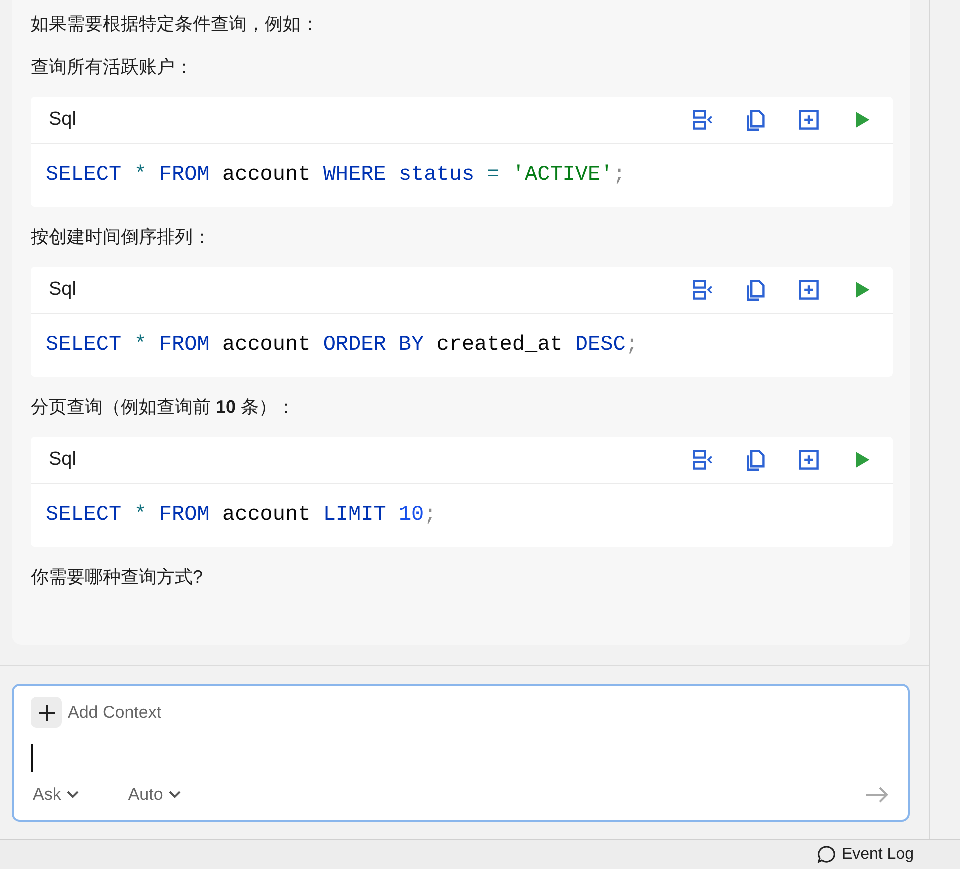 The width and height of the screenshot is (960, 869). Describe the element at coordinates (32, 758) in the screenshot. I see `text-cursor` at that location.